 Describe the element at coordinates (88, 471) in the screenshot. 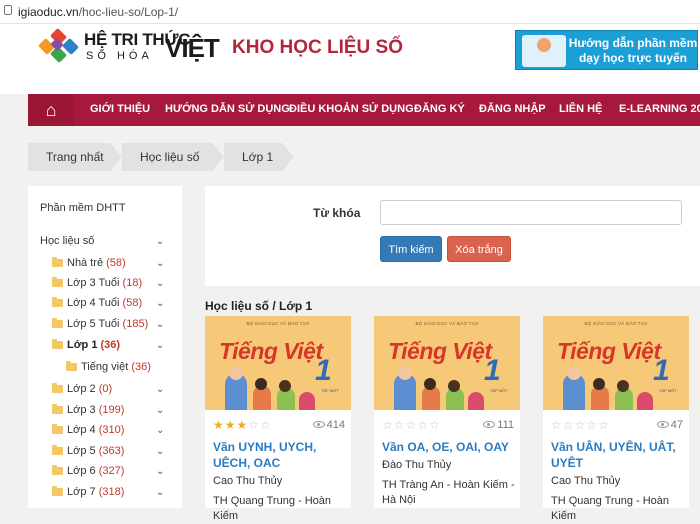

I see `sidebar-item-lop-6: Lớp 6 (327)` at that location.